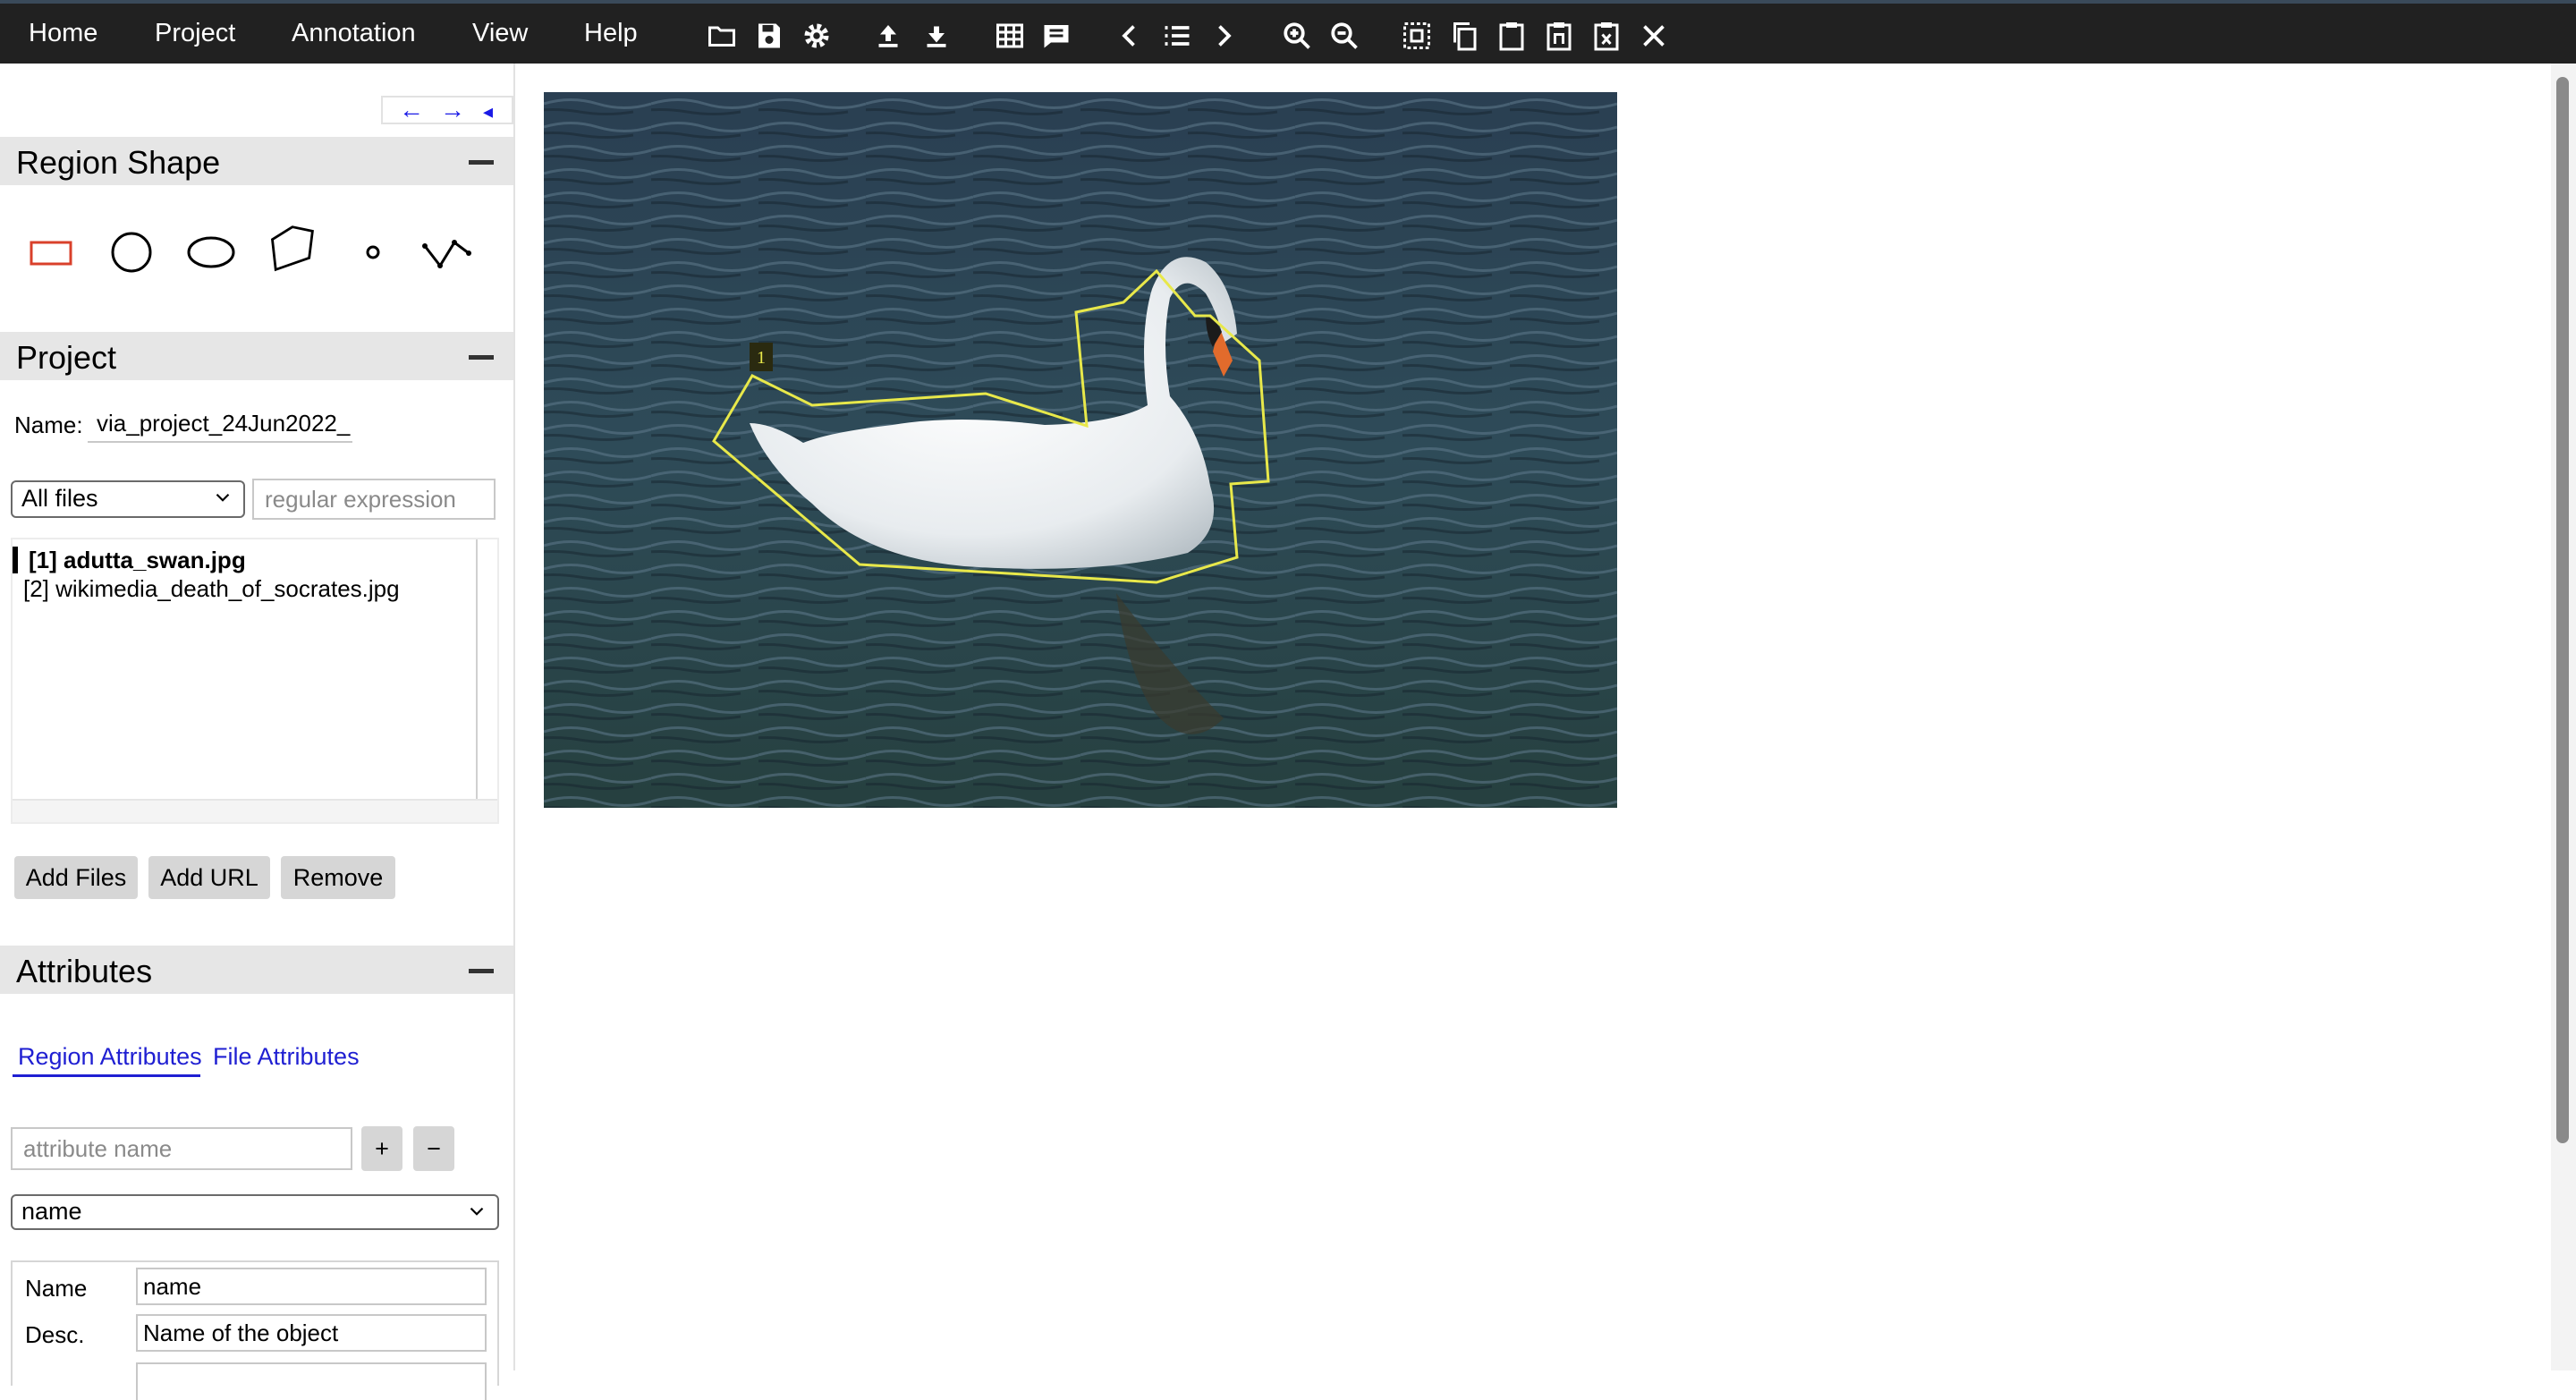  What do you see at coordinates (2562, 610) in the screenshot?
I see `page-scrollbar-thumb` at bounding box center [2562, 610].